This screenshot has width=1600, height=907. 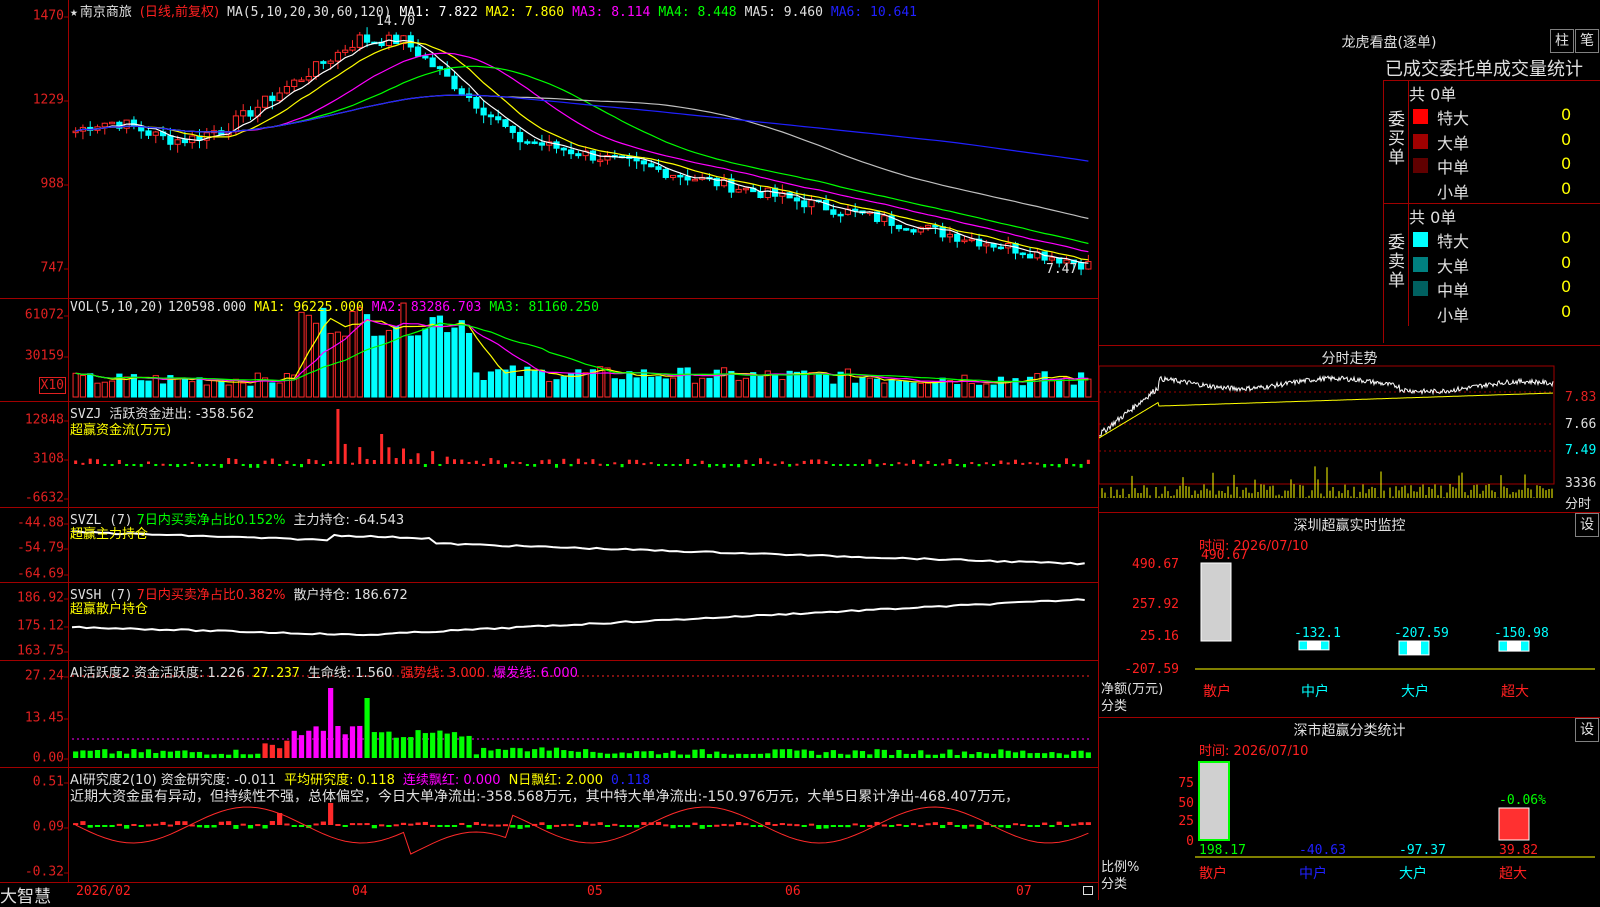 What do you see at coordinates (207, 307) in the screenshot?
I see `volume-value: 120598.000` at bounding box center [207, 307].